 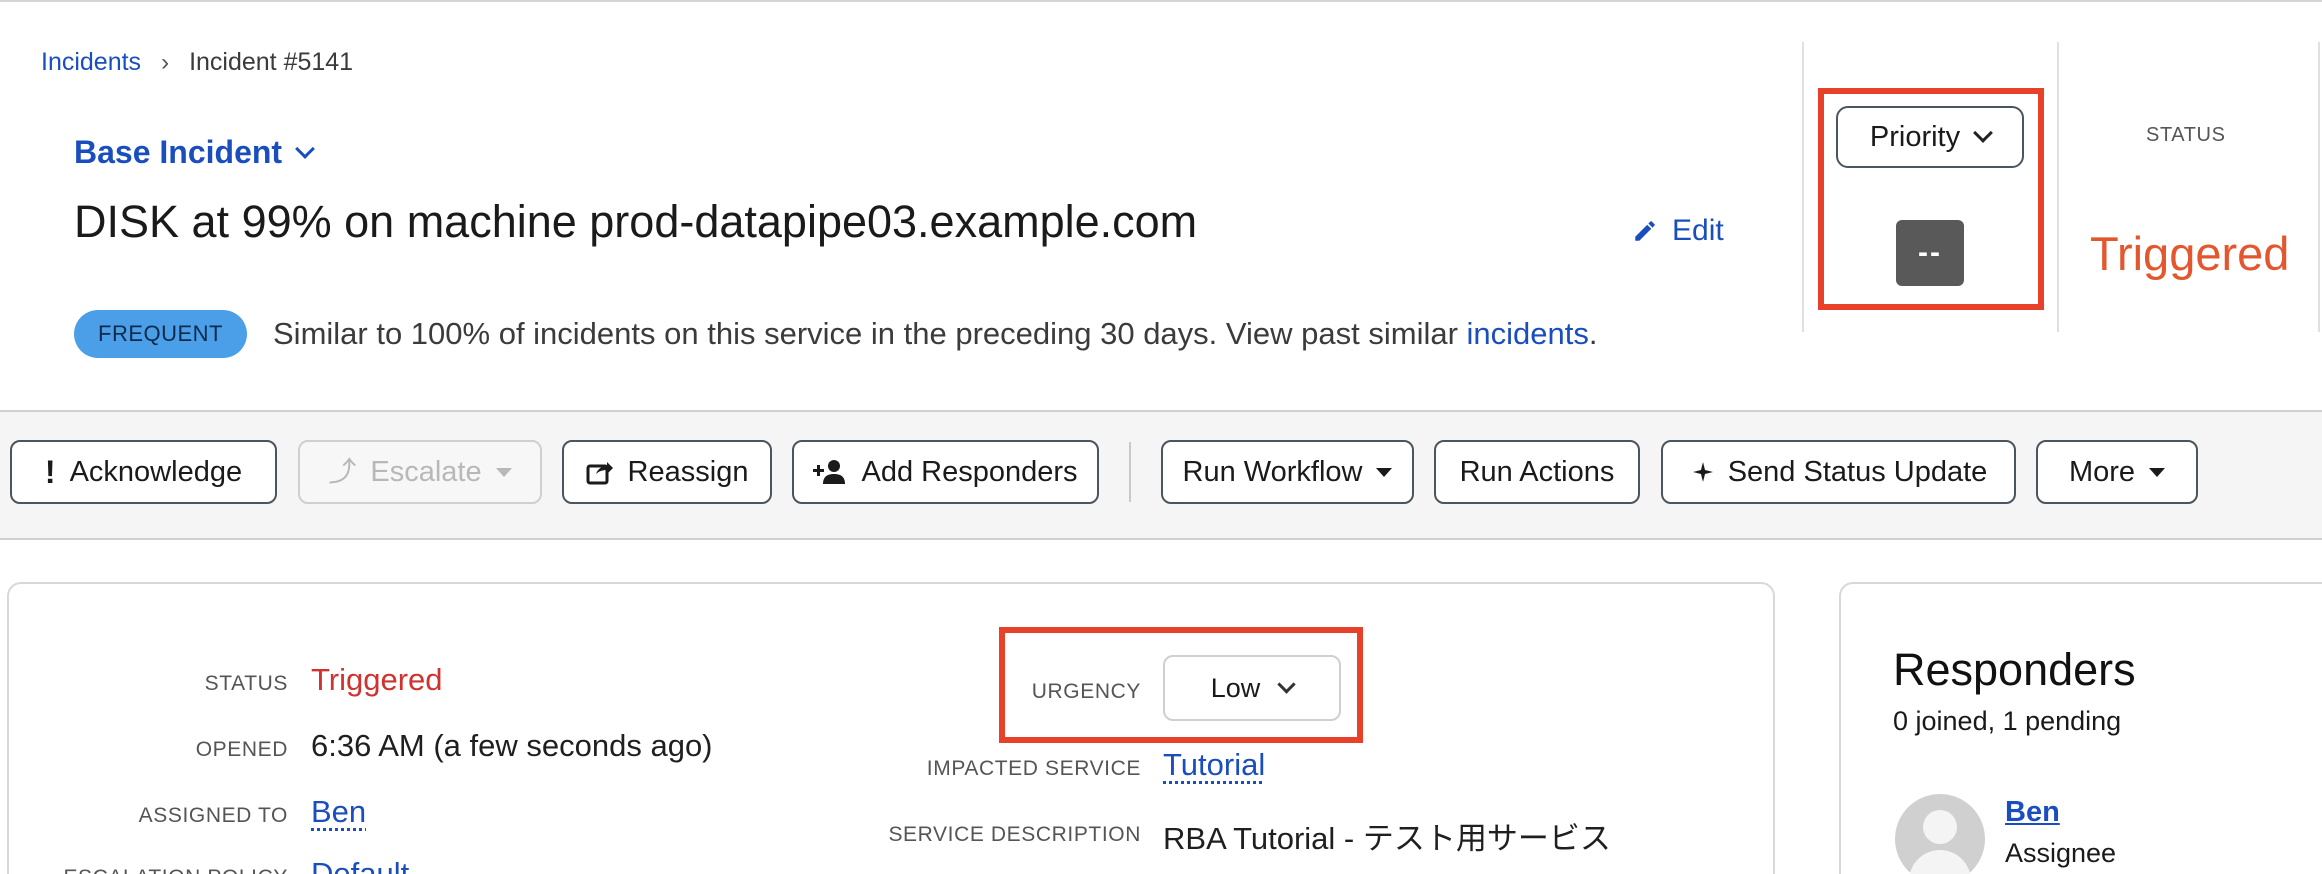 I want to click on incident-type-label: Base Incident, so click(x=178, y=152).